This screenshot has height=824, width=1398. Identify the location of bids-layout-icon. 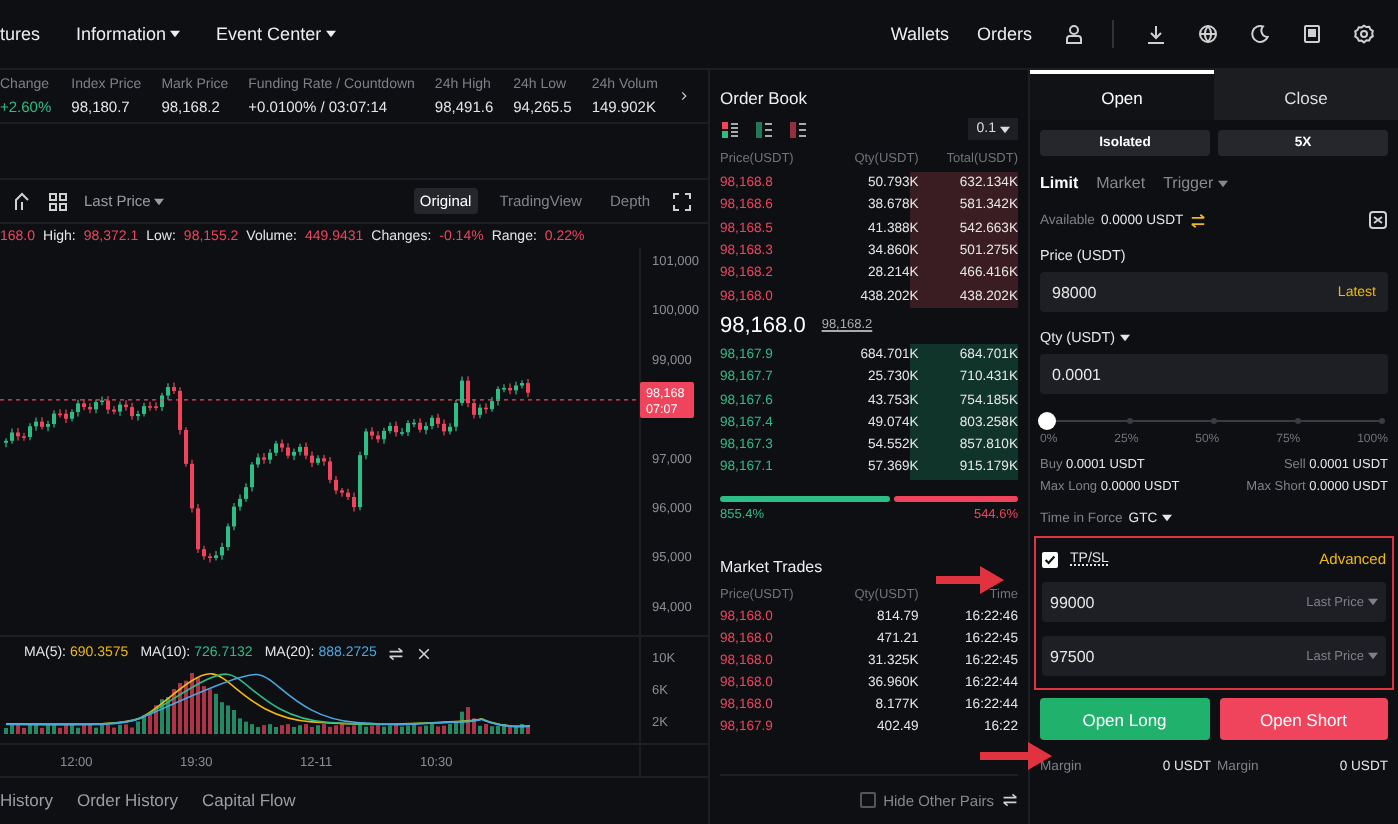
(764, 129).